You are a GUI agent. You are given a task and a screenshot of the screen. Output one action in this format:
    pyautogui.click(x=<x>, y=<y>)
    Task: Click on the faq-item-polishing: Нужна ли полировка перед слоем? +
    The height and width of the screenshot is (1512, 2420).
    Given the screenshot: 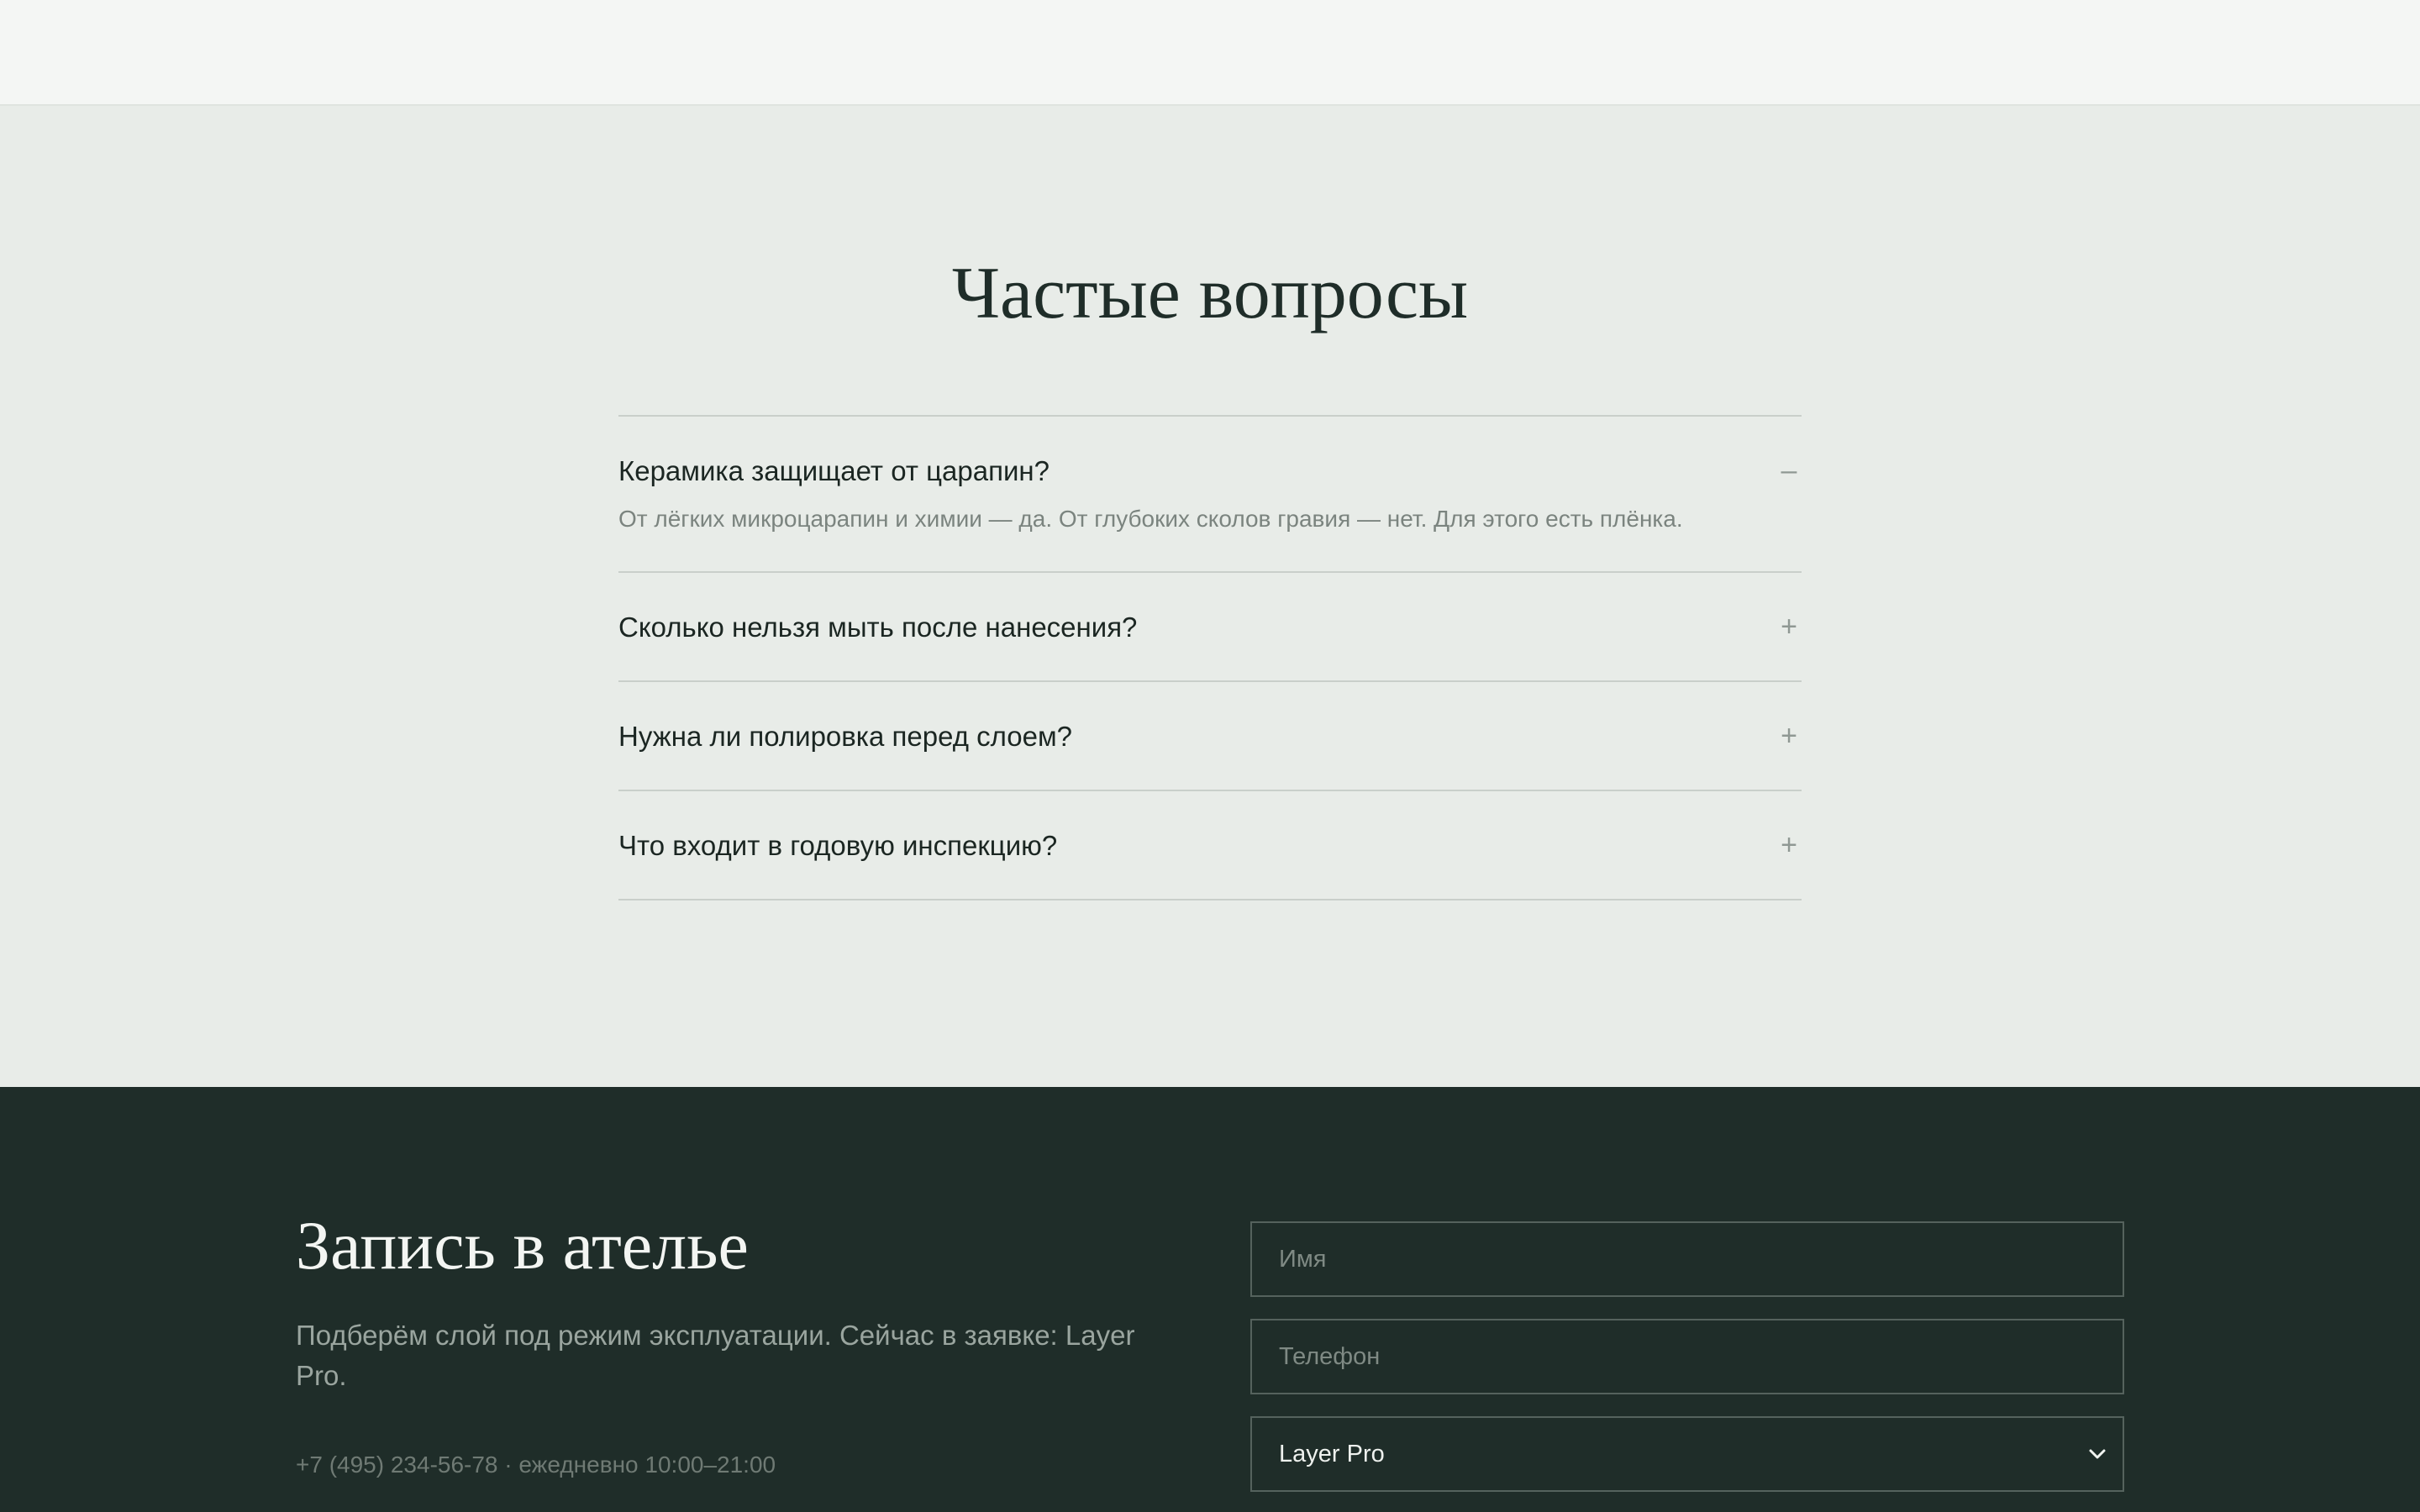 What is the action you would take?
    pyautogui.click(x=1210, y=737)
    